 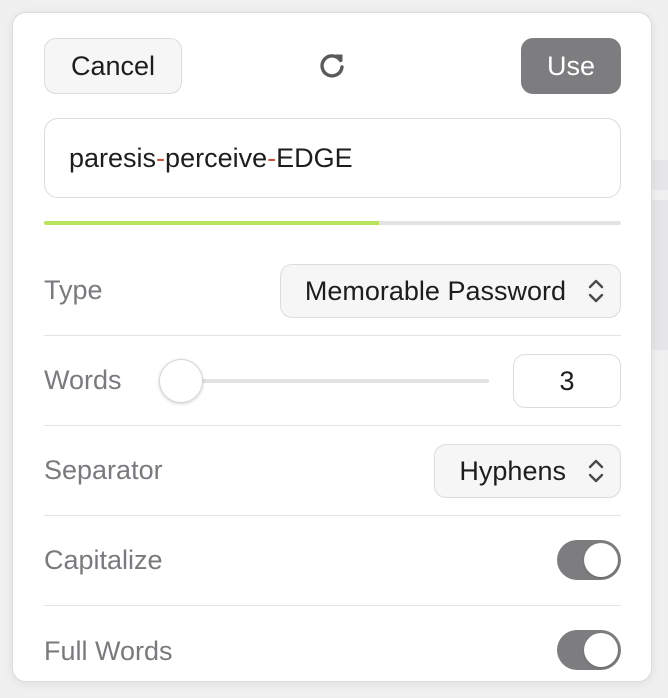 I want to click on type-row: Type Memorable Password, so click(x=332, y=291).